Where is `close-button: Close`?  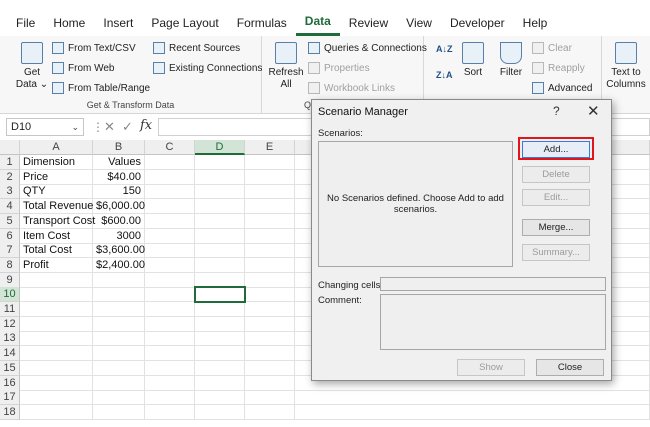 close-button: Close is located at coordinates (570, 367).